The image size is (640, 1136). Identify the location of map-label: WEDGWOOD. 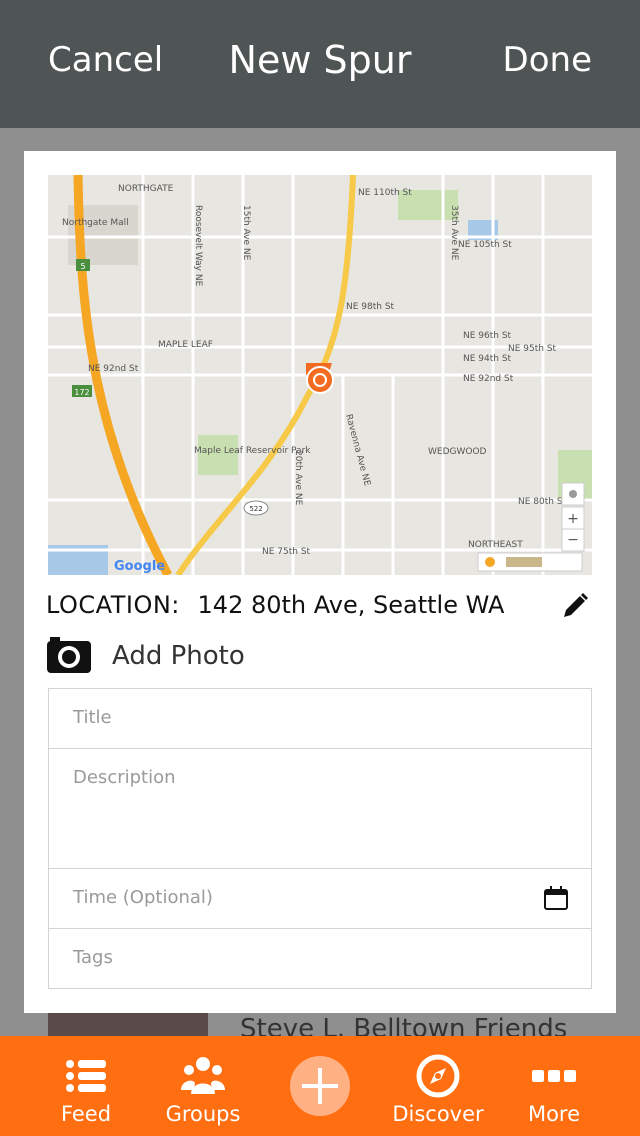
(457, 452).